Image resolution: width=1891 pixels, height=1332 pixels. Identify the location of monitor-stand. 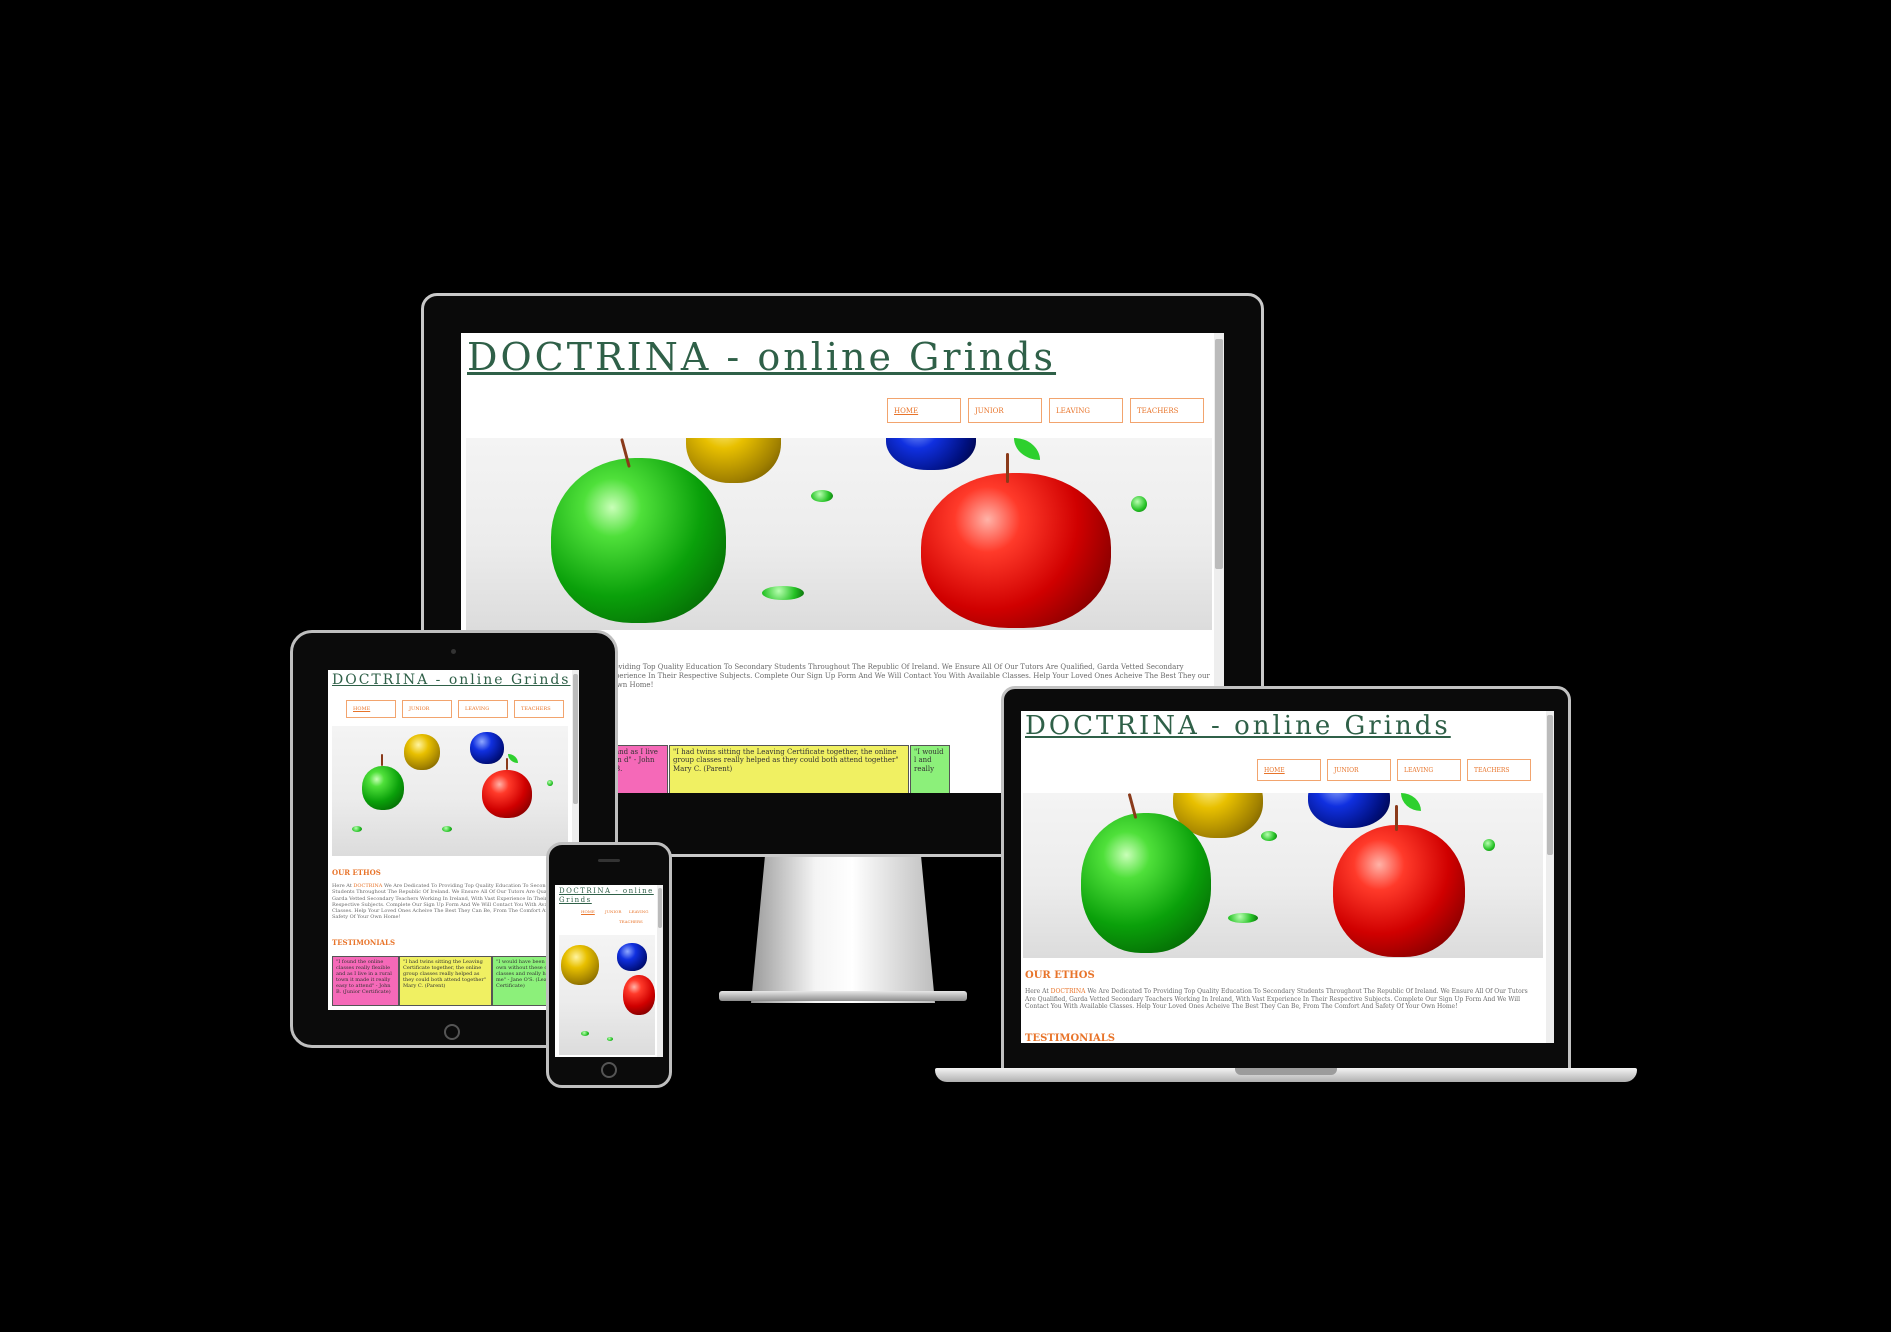
(843, 925).